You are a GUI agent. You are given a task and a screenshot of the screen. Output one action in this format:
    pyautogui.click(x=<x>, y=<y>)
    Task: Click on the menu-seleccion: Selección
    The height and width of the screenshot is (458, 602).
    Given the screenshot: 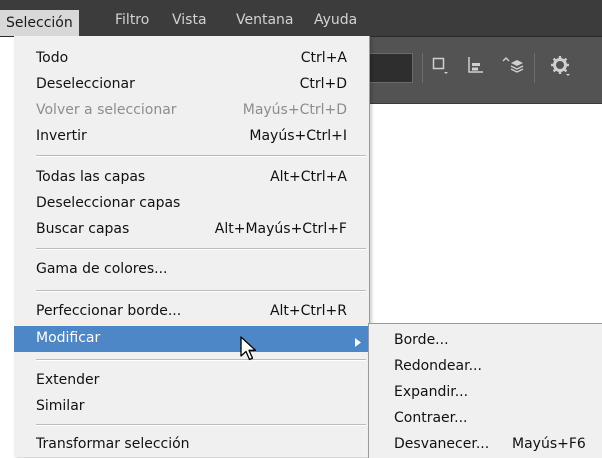 What is the action you would take?
    pyautogui.click(x=39, y=23)
    